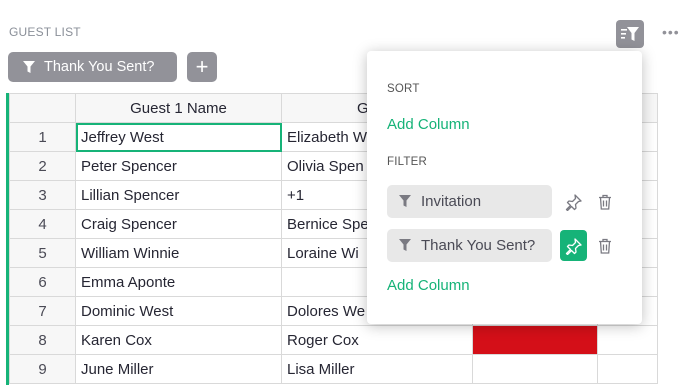  Describe the element at coordinates (42, 369) in the screenshot. I see `row-number: 9` at that location.